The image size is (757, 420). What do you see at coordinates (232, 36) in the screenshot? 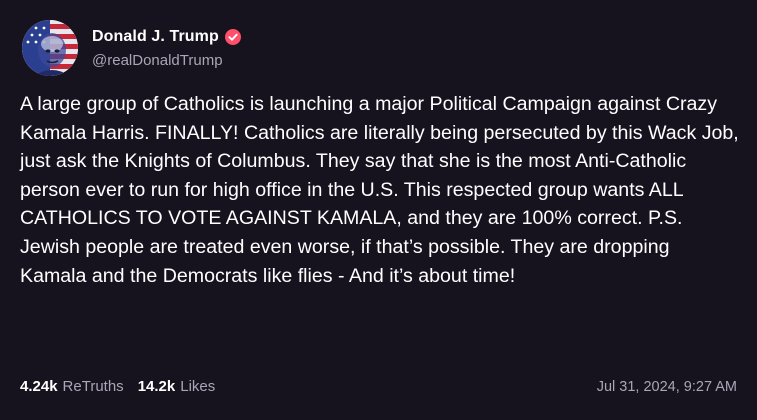
I see `verified-badge-icon` at bounding box center [232, 36].